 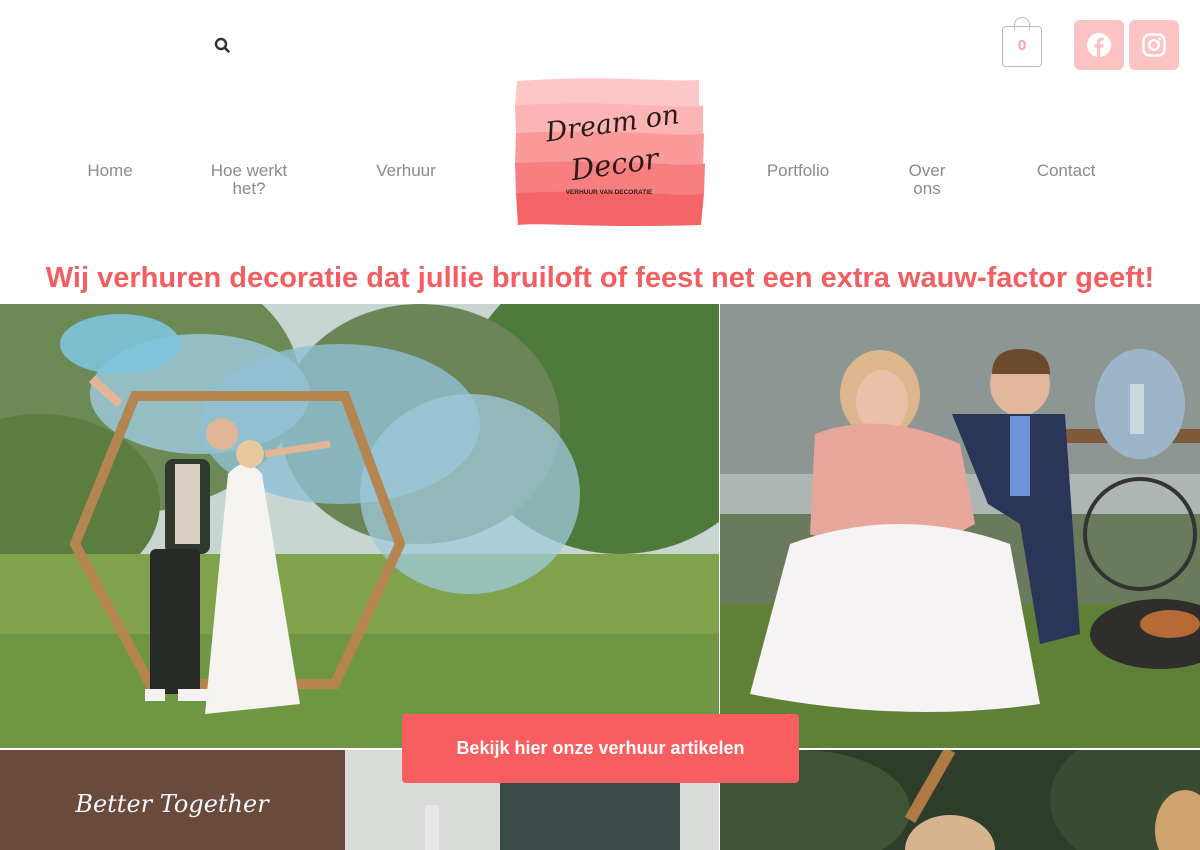 I want to click on nav-about: Over ons, so click(x=927, y=180).